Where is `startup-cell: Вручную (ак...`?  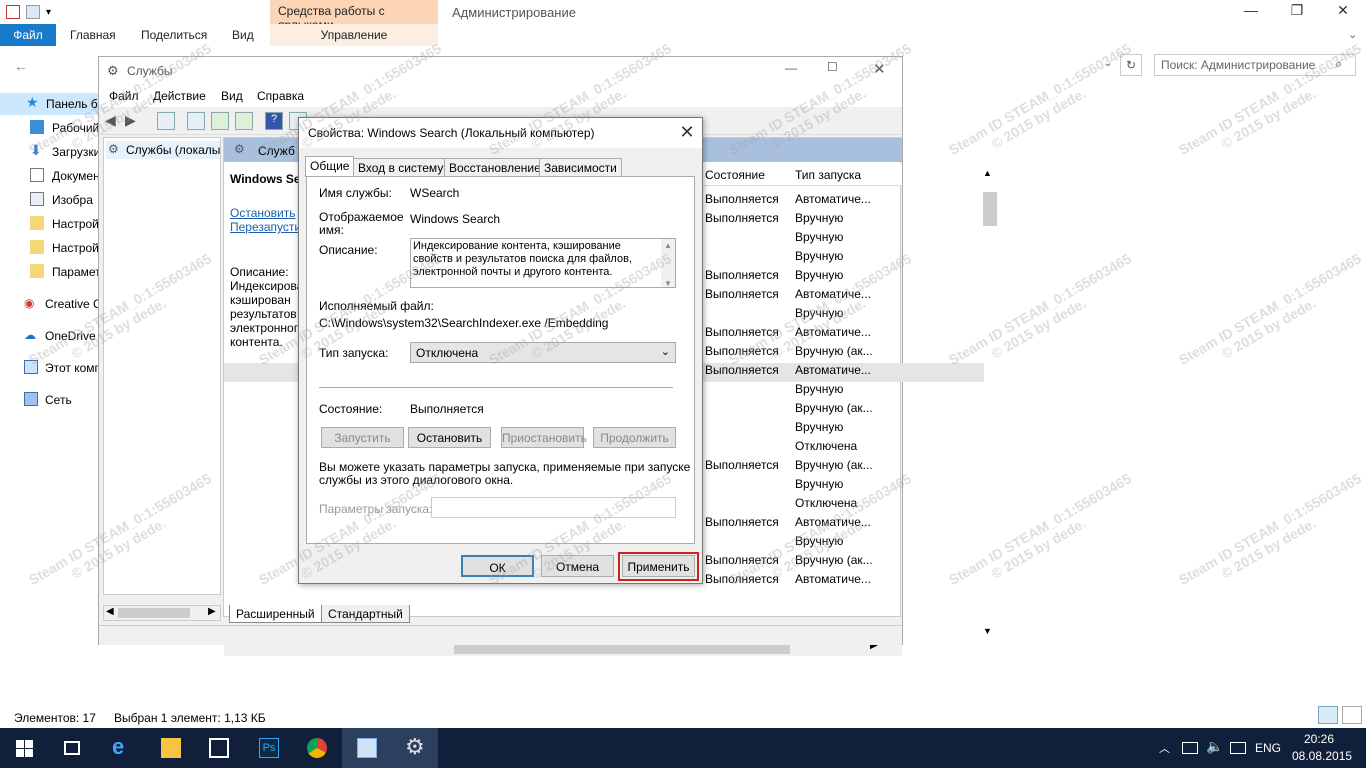
startup-cell: Вручную (ак... is located at coordinates (834, 560).